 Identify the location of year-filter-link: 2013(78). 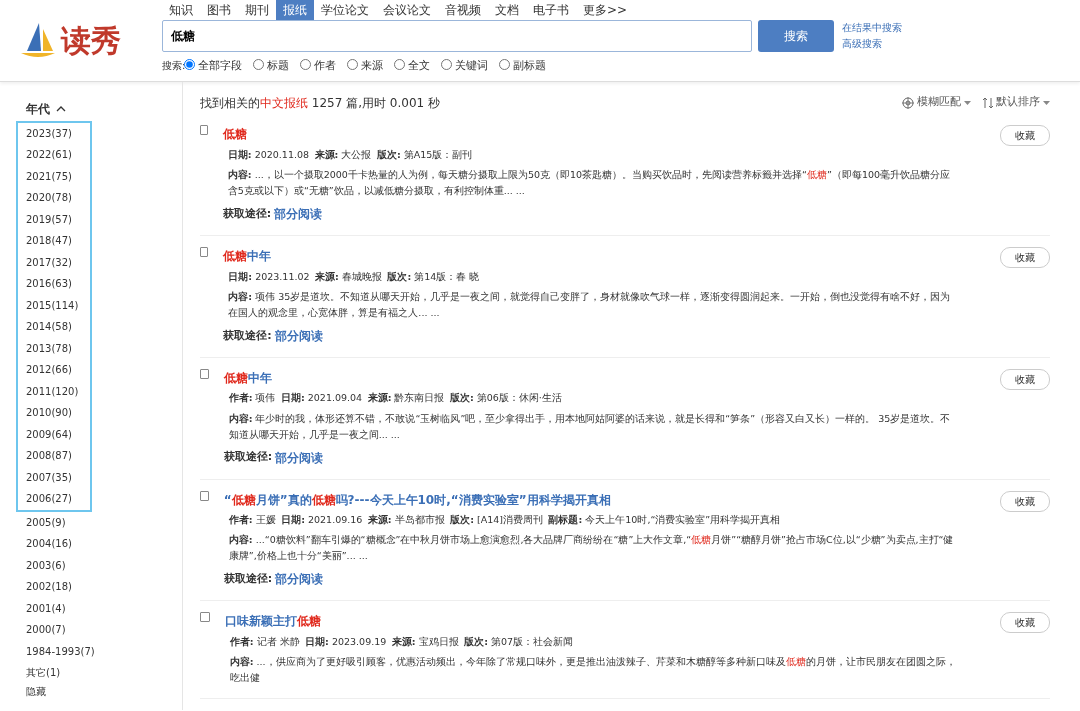
(54, 348).